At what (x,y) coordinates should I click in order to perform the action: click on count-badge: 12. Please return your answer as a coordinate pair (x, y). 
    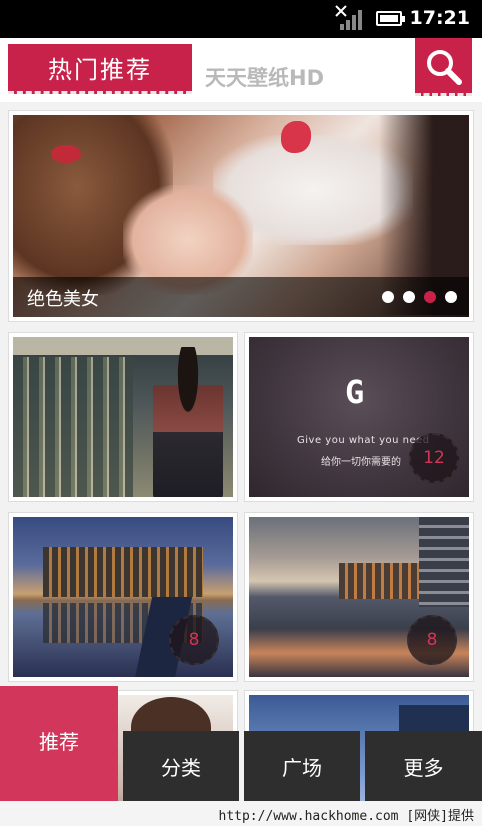
    Looking at the image, I should click on (434, 458).